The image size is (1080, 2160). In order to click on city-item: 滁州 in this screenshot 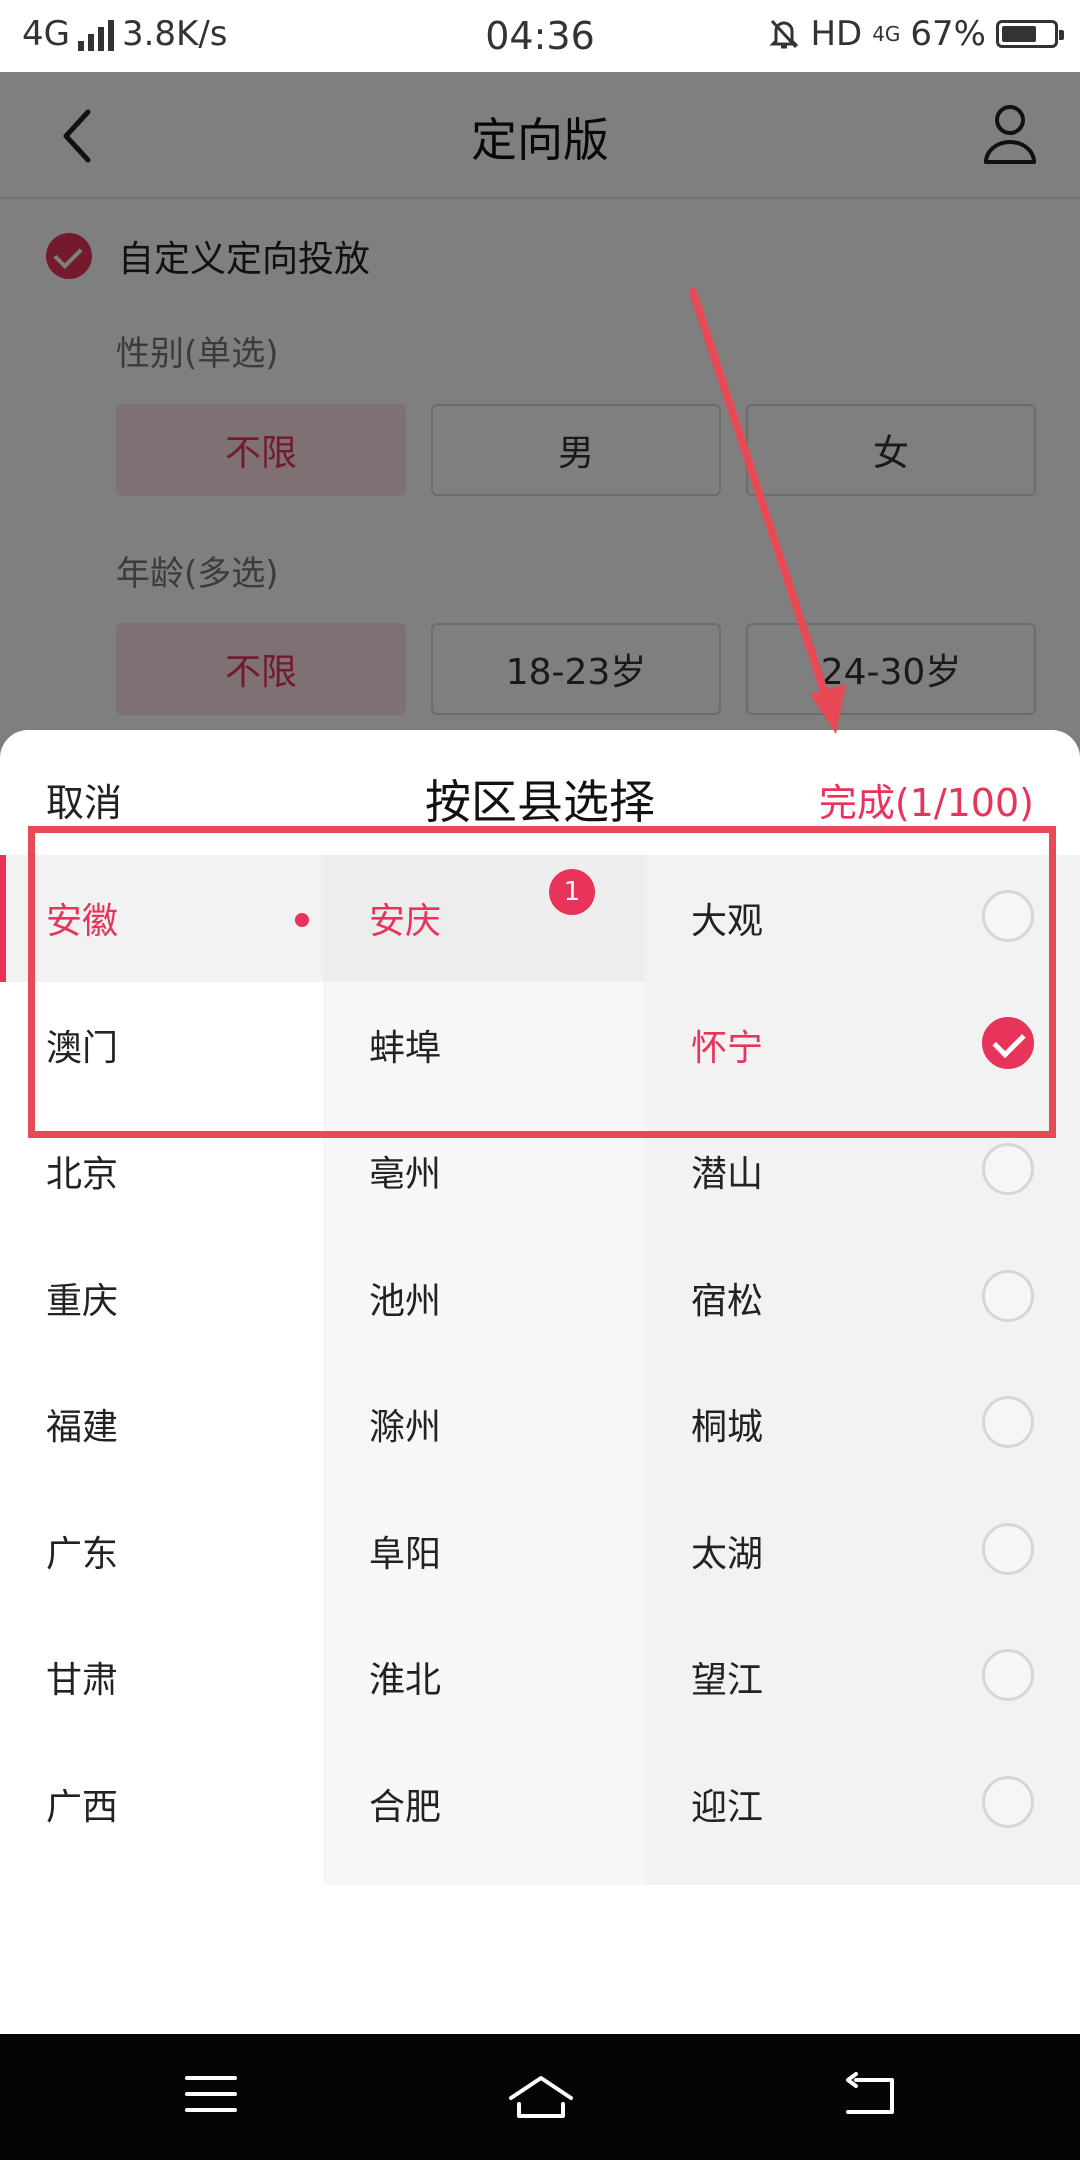, I will do `click(484, 1424)`.